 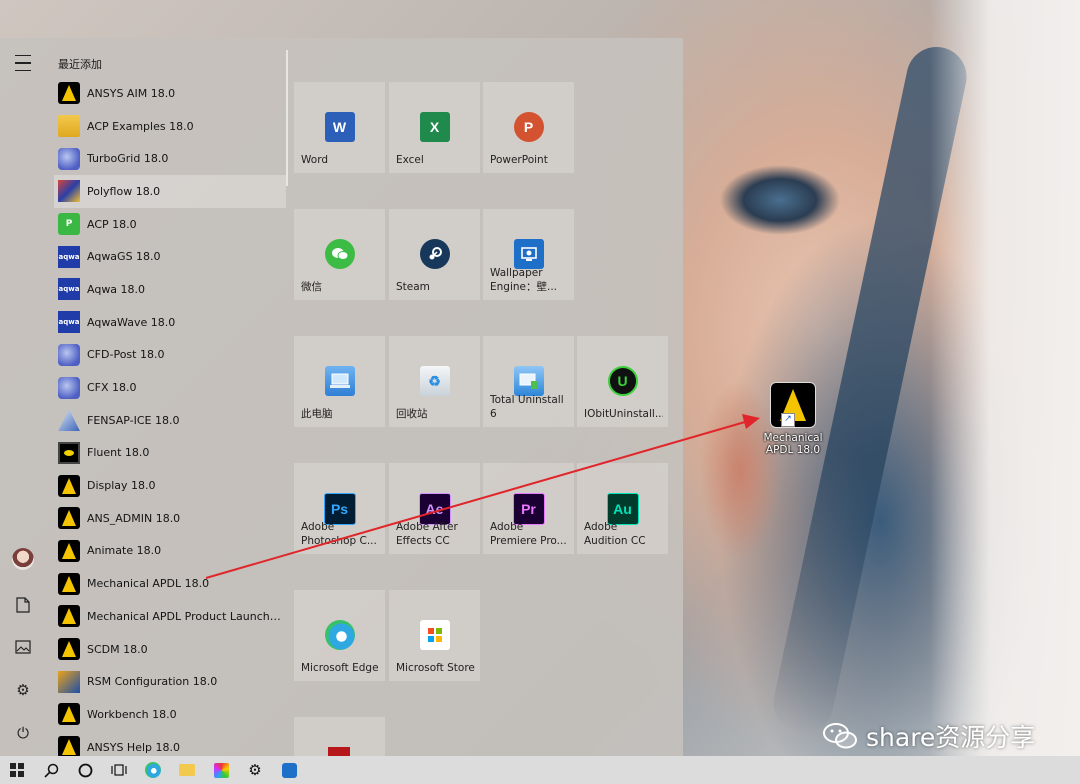 I want to click on taskbar-wallpaper-engine, so click(x=289, y=770).